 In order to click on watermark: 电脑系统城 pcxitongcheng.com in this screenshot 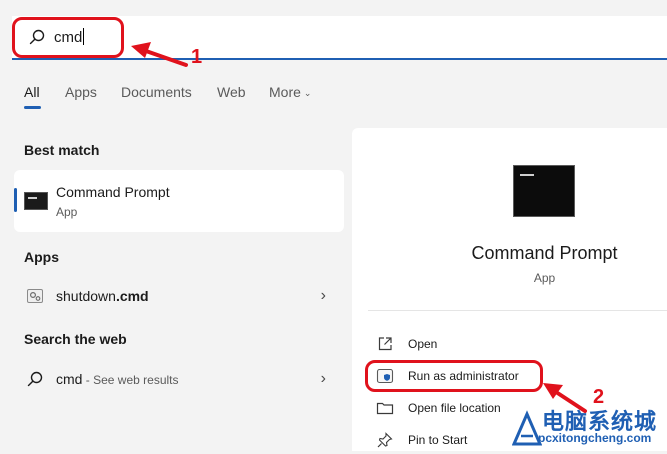, I will do `click(589, 426)`.